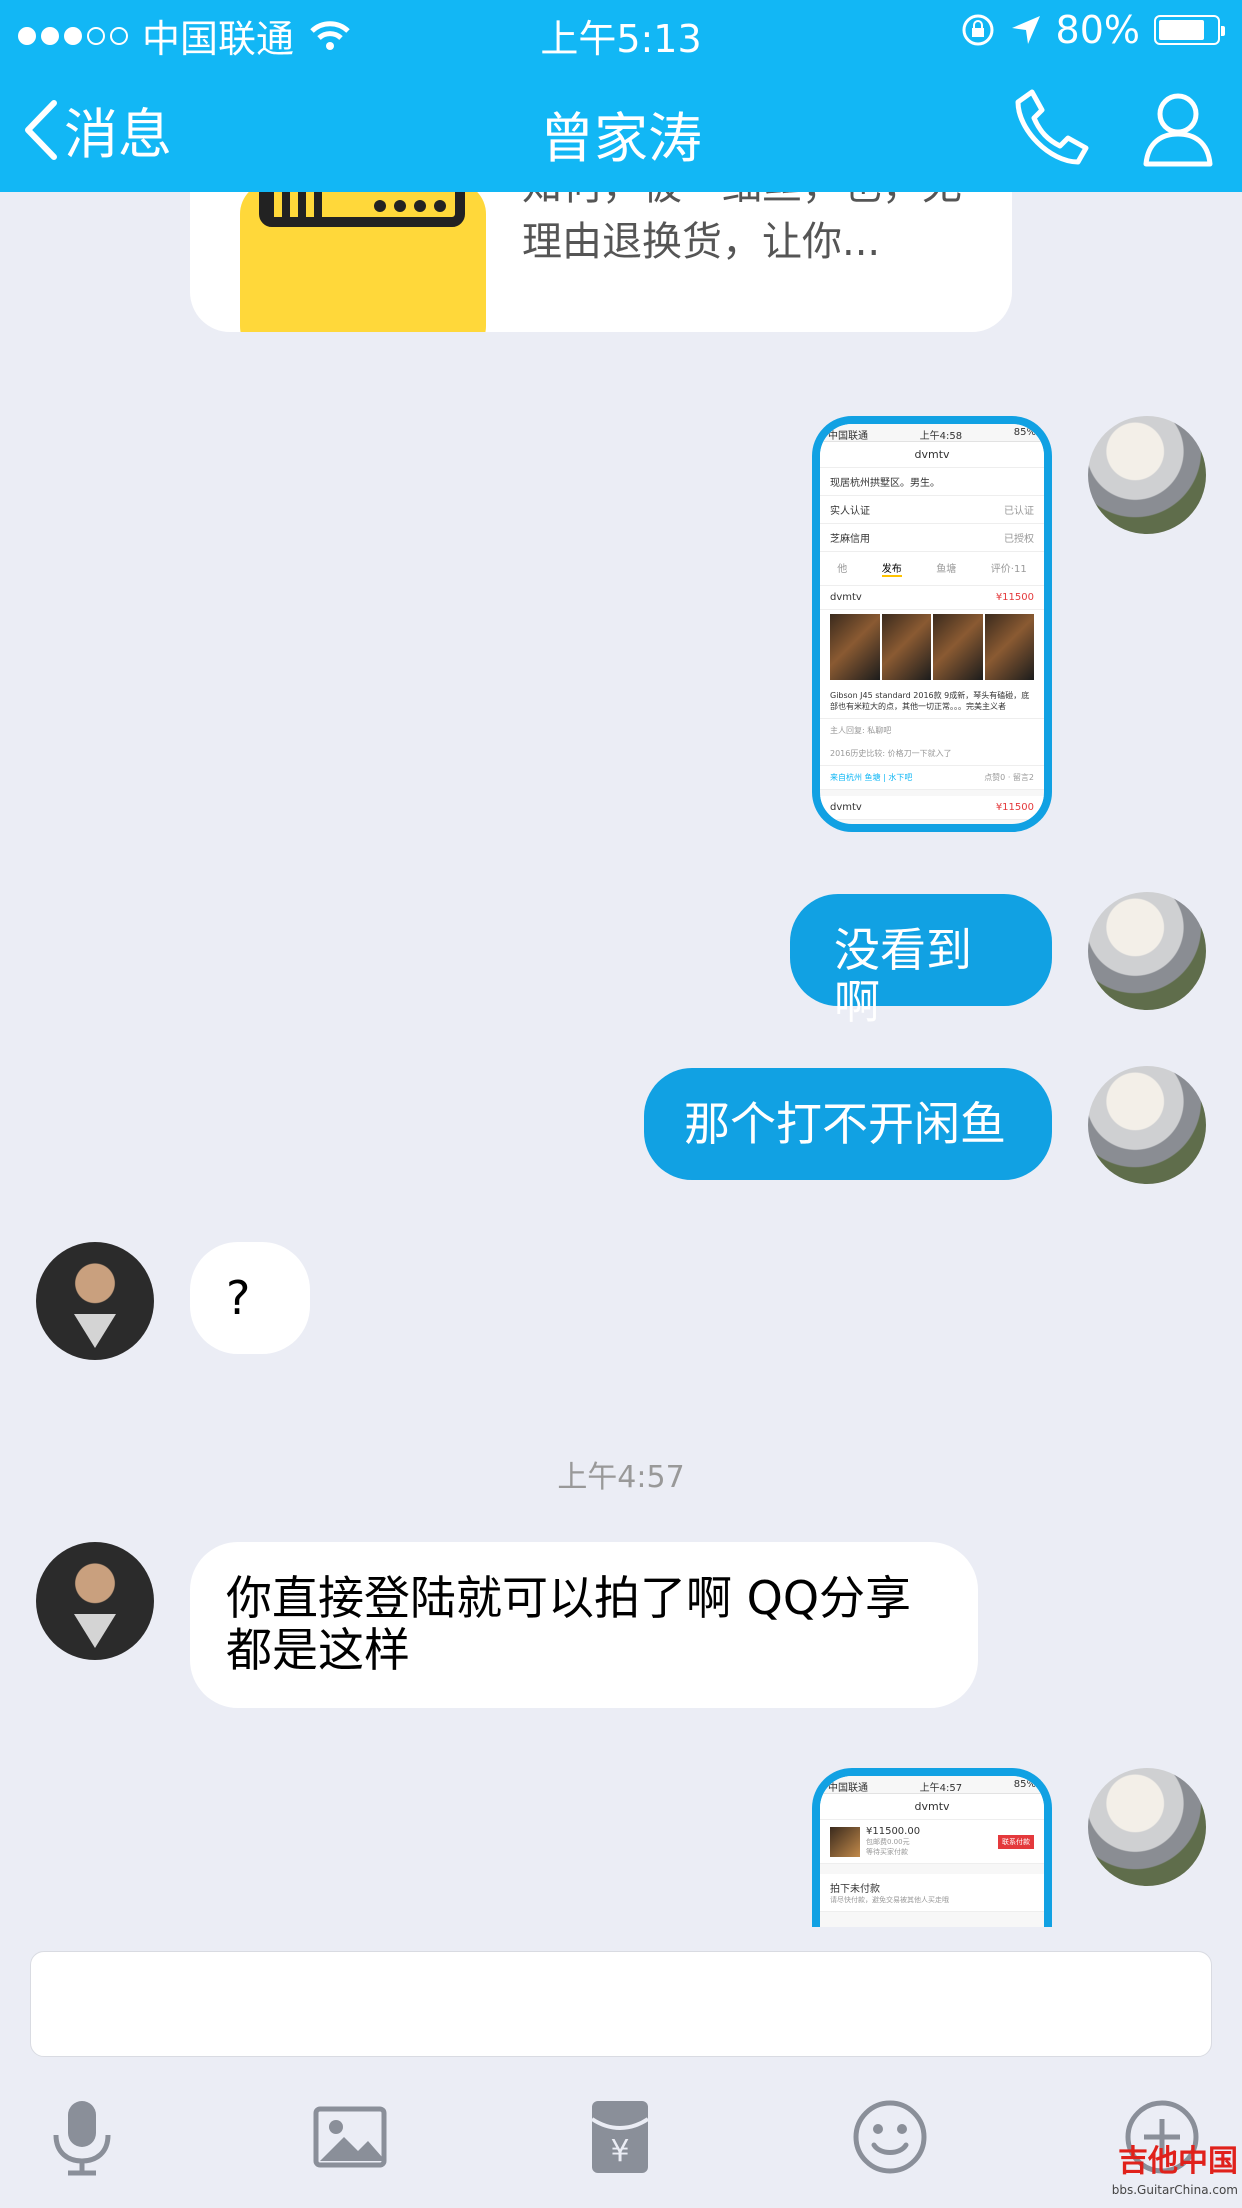 The image size is (1242, 2208). What do you see at coordinates (1097, 30) in the screenshot?
I see `battery-percent: 80%` at bounding box center [1097, 30].